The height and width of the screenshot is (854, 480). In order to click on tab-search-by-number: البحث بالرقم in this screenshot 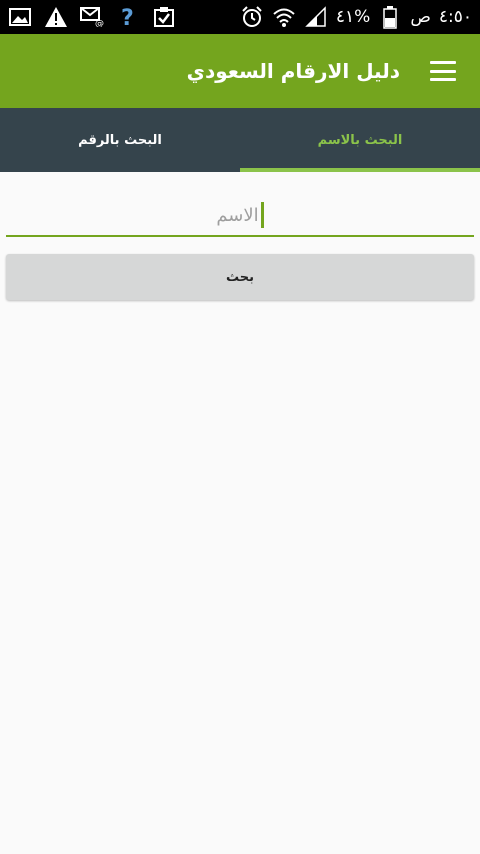, I will do `click(120, 140)`.